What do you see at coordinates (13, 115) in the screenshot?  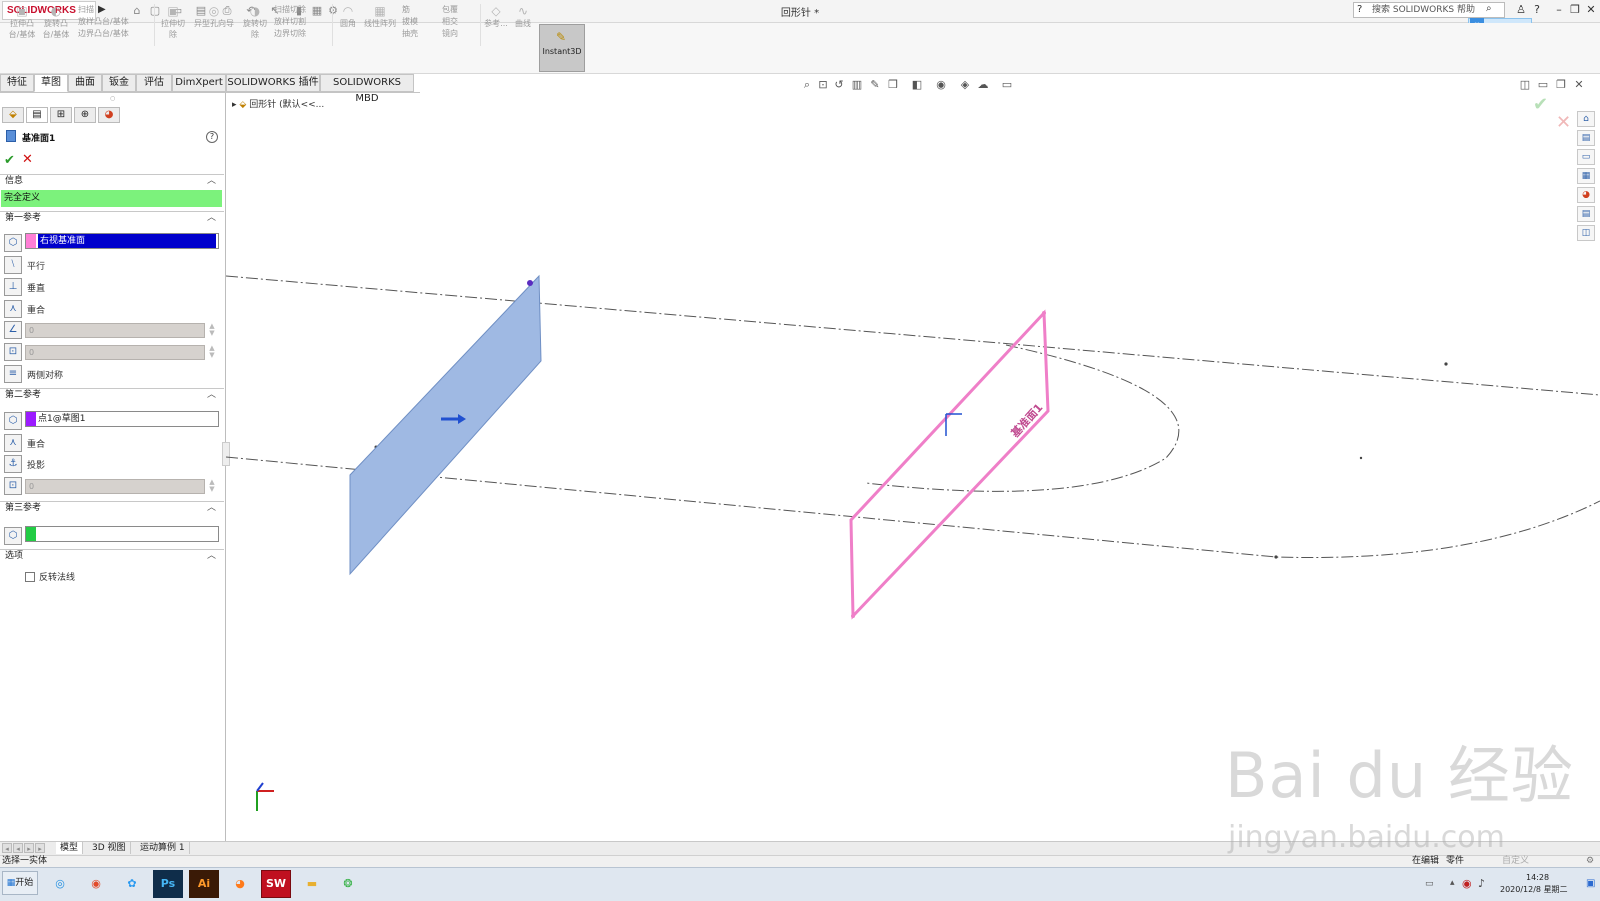 I see `feature-manager-tab-icon: ⬙` at bounding box center [13, 115].